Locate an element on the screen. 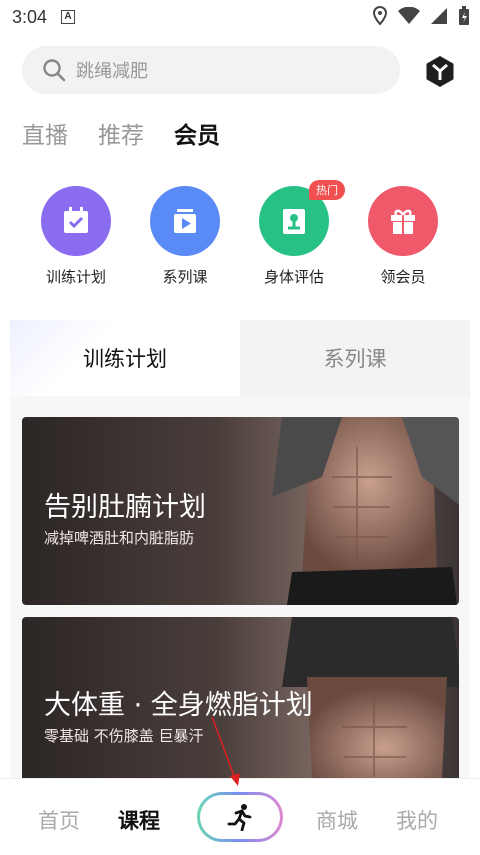 Image resolution: width=480 pixels, height=855 pixels. quick-entry-training-plan: 训练计划 is located at coordinates (76, 236).